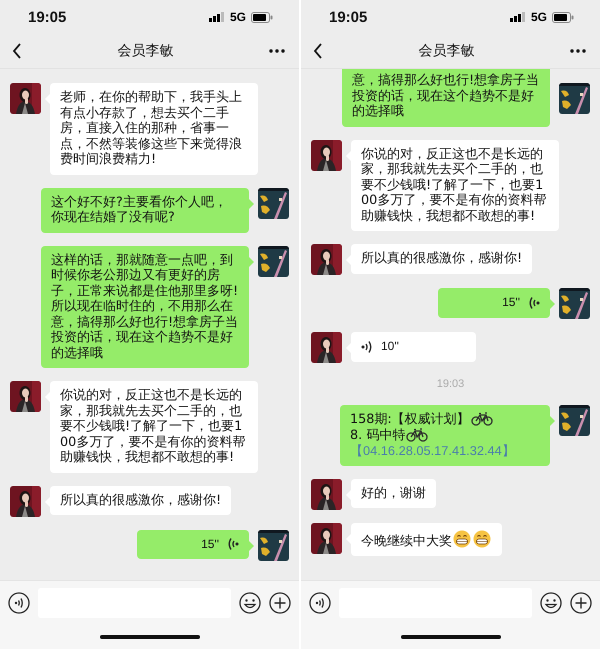 This screenshot has height=649, width=600. Describe the element at coordinates (154, 128) in the screenshot. I see `message-bubble: 老师，在你的帮助下，我手头上有点小存款了，想去买个二手房，直接入住的那种，省事一点，不然等装修这些下来觉得浪费时间浪费精力!` at that location.